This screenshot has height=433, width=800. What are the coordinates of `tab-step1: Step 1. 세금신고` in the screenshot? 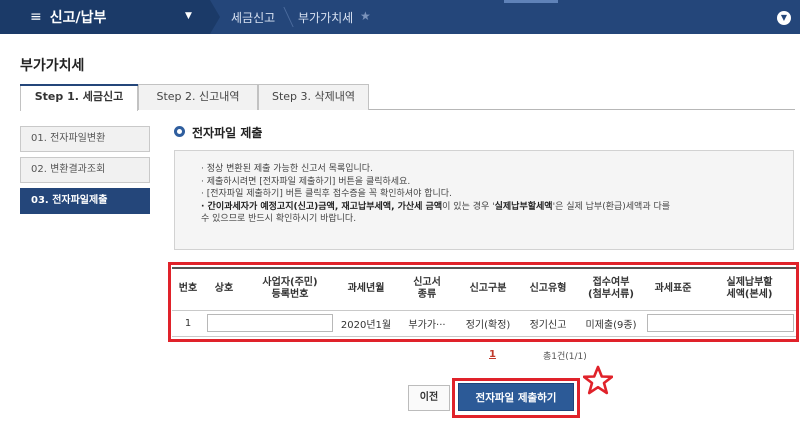 It's located at (79, 97).